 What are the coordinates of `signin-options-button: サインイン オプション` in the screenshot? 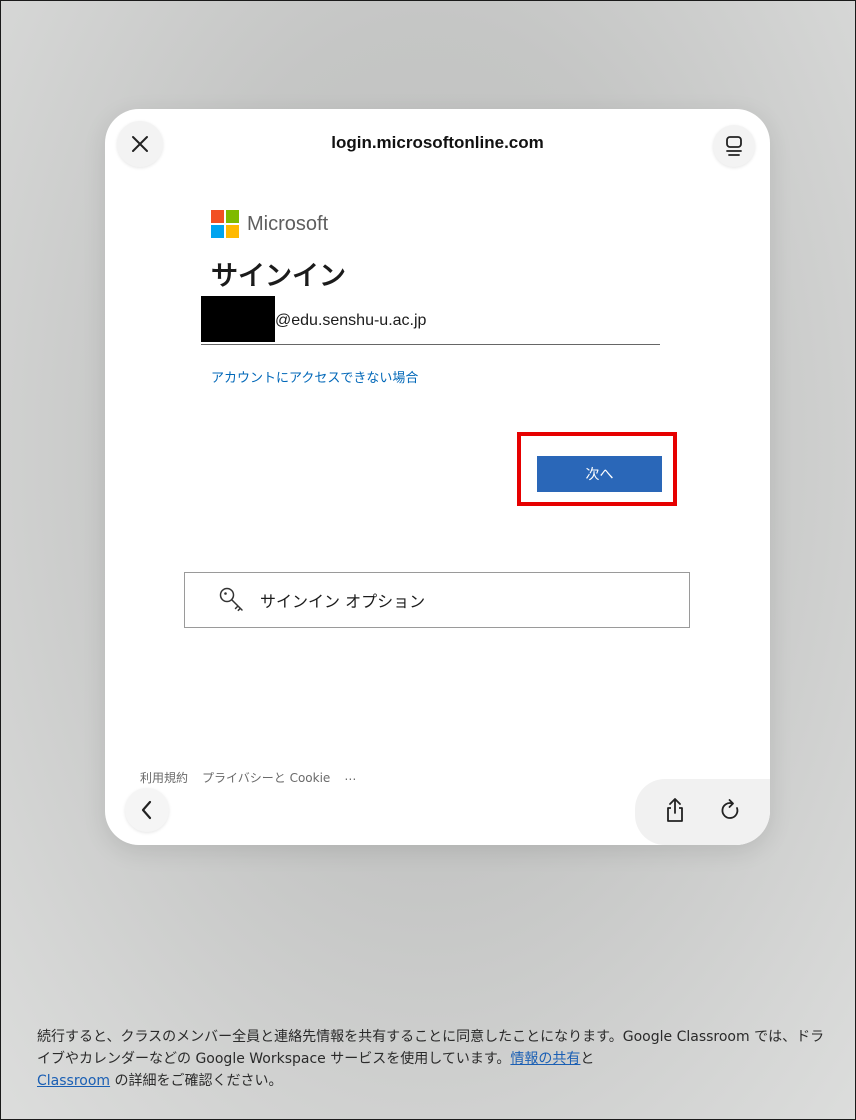 It's located at (437, 600).